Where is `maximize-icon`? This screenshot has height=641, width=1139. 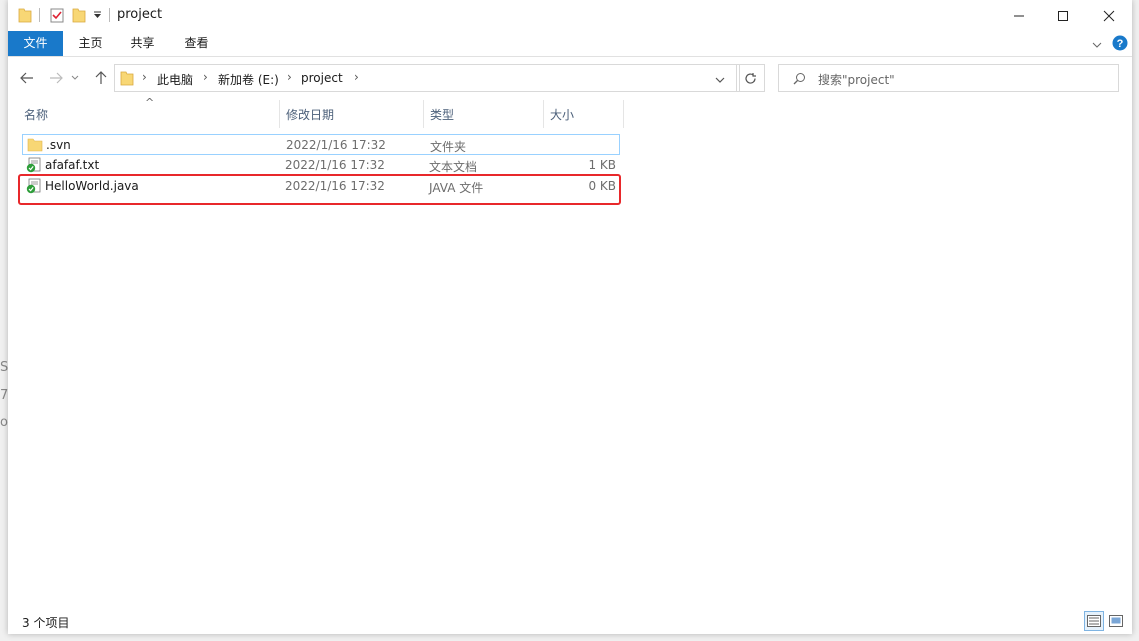 maximize-icon is located at coordinates (1063, 15).